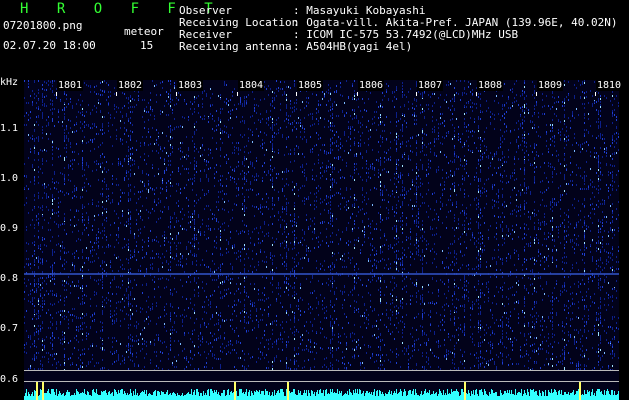 The width and height of the screenshot is (629, 400). Describe the element at coordinates (9, 328) in the screenshot. I see `y-label-0-7: 0.7` at that location.